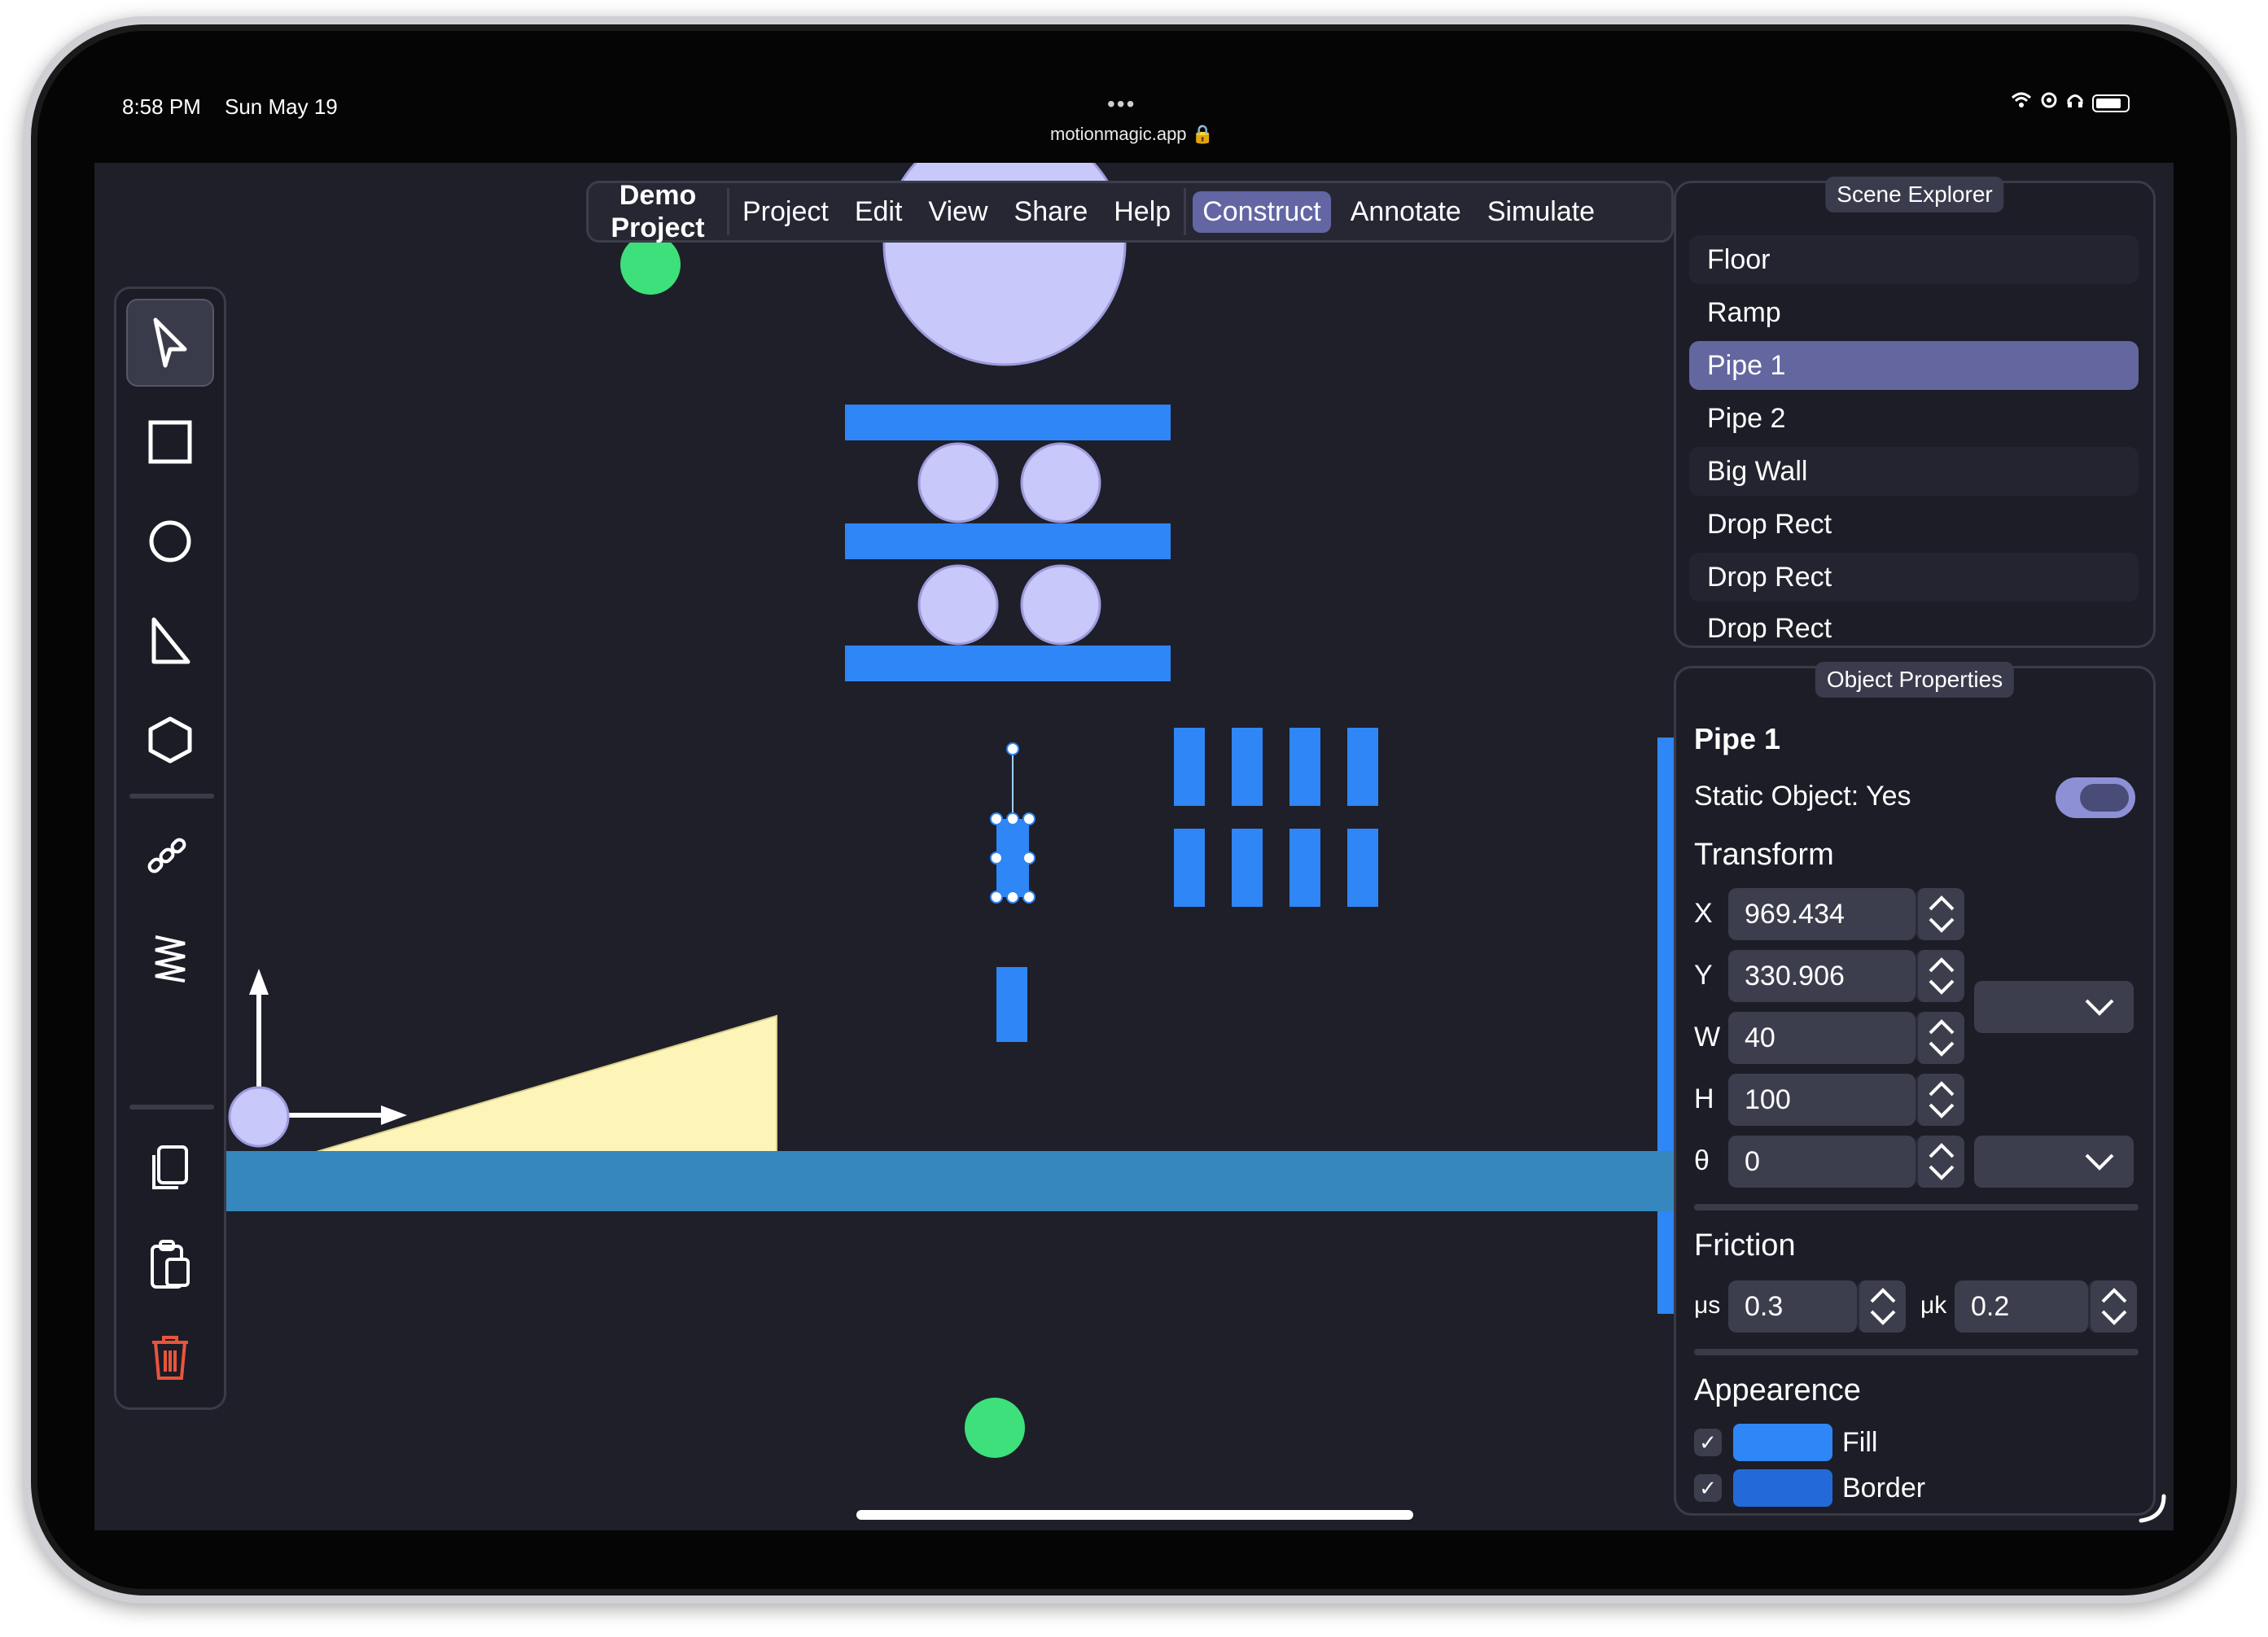  Describe the element at coordinates (2095, 797) in the screenshot. I see `static-object-toggle` at that location.